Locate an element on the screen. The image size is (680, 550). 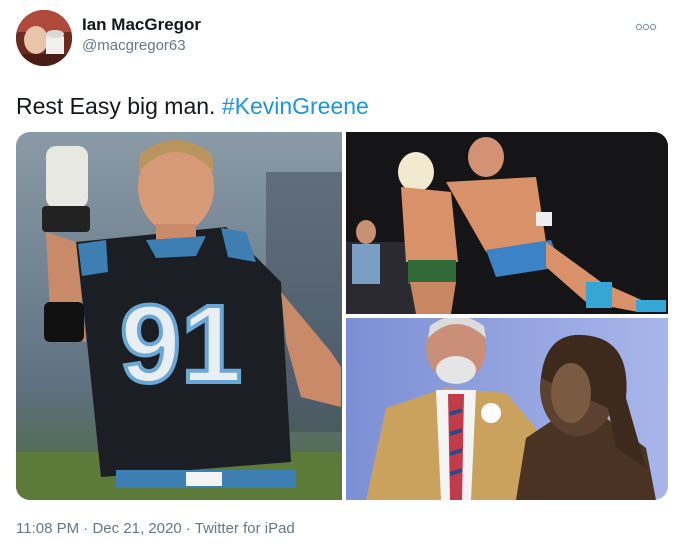
author-name: Ian MacGregor is located at coordinates (141, 25).